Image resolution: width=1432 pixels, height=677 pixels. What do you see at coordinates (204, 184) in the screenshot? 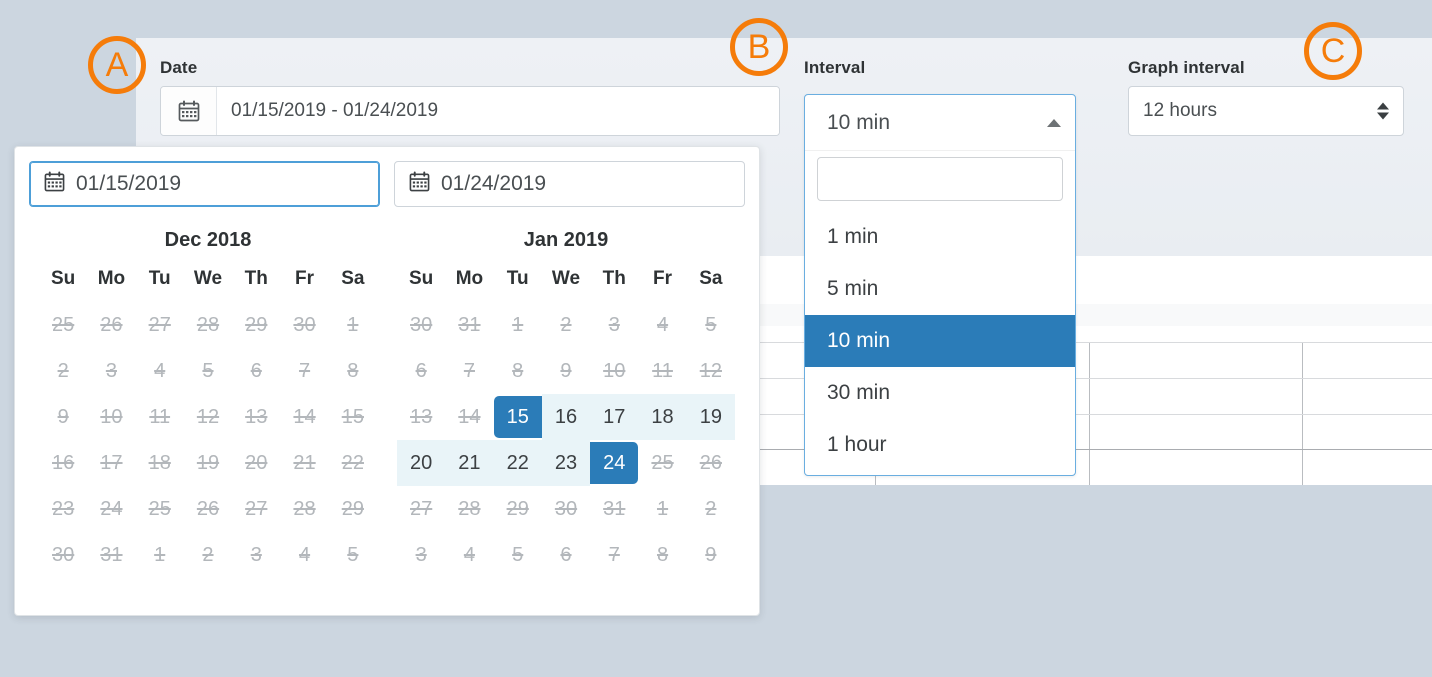
I see `start-date-input: 01/15/2019` at bounding box center [204, 184].